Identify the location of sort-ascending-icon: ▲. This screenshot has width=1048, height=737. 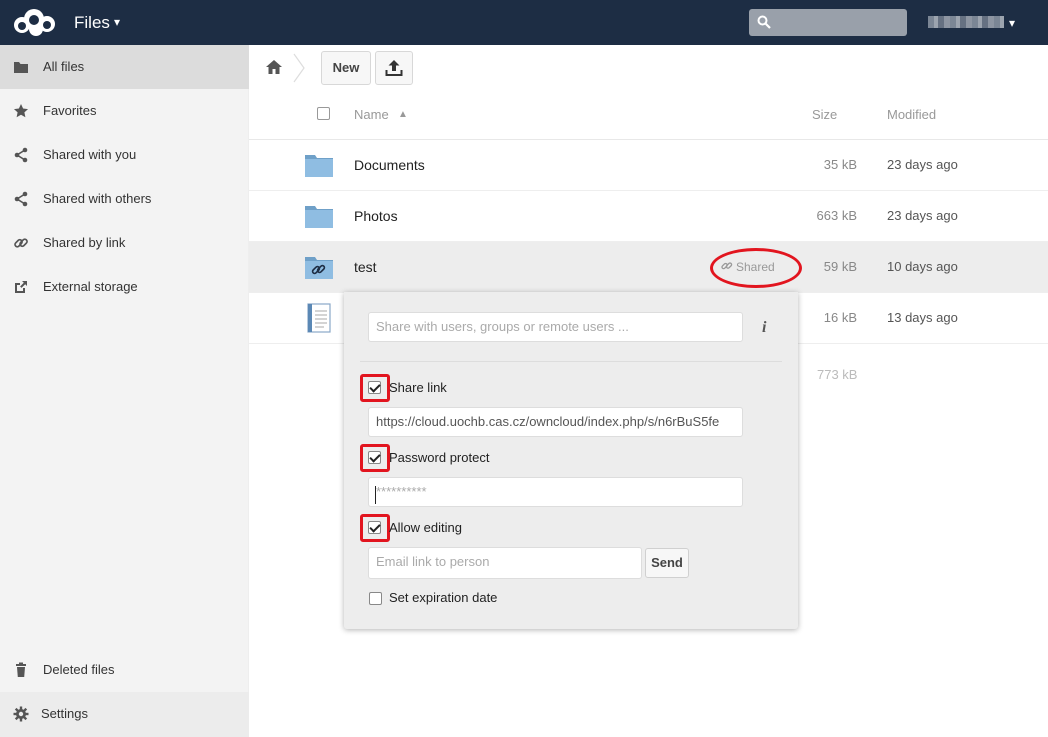
(403, 114).